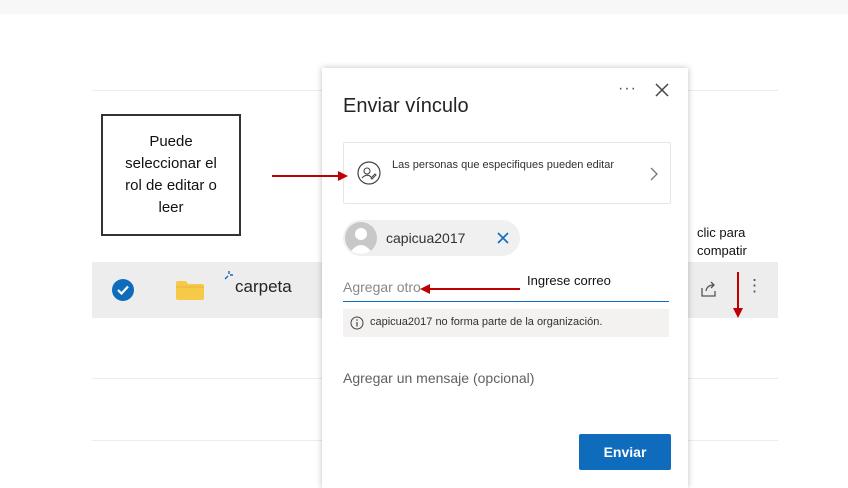 The width and height of the screenshot is (848, 488). I want to click on arrow-to-share, so click(738, 295).